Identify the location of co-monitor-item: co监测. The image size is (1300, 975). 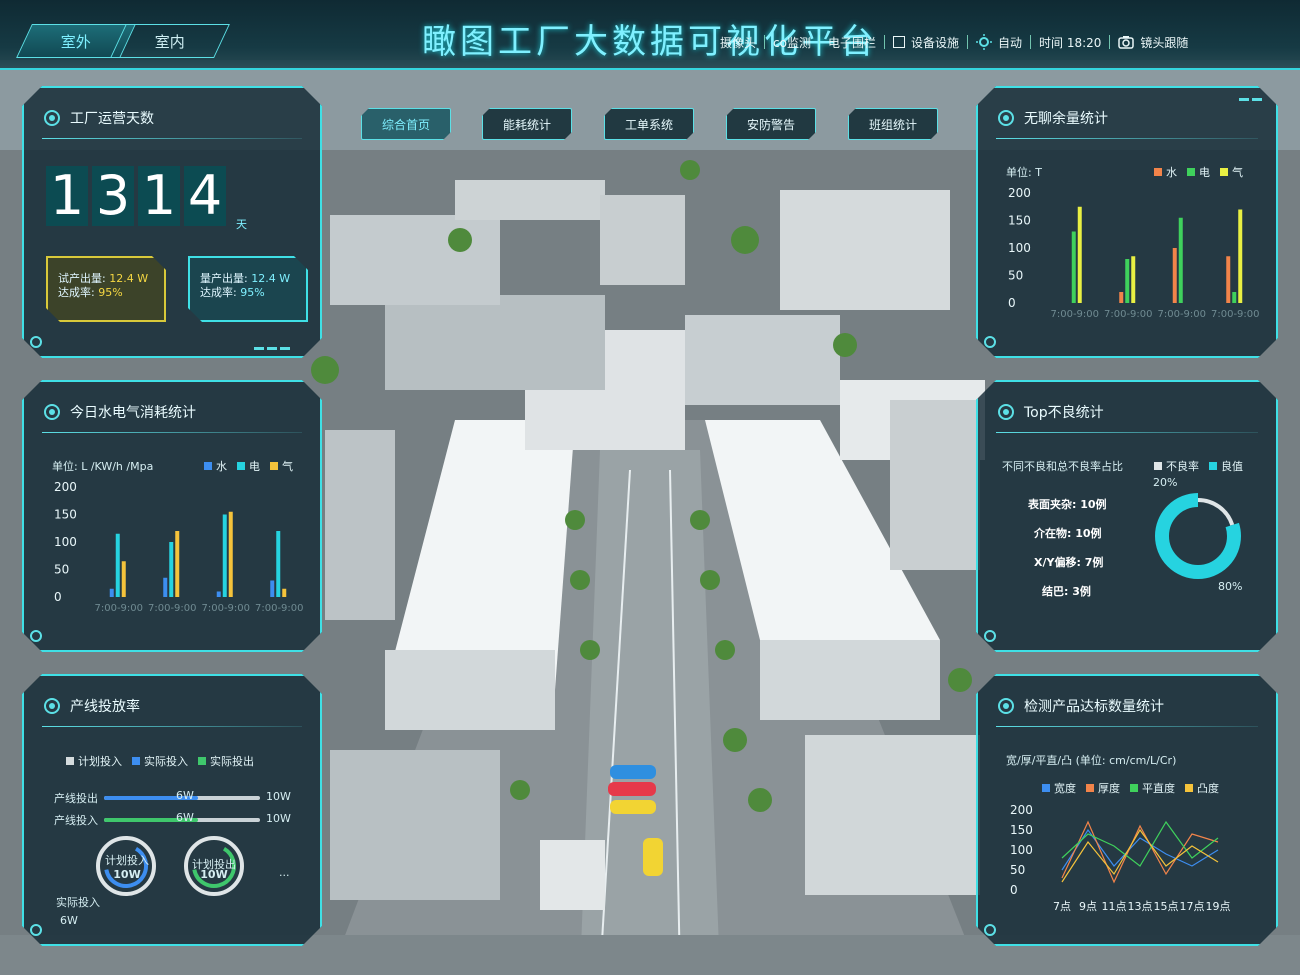
(792, 42).